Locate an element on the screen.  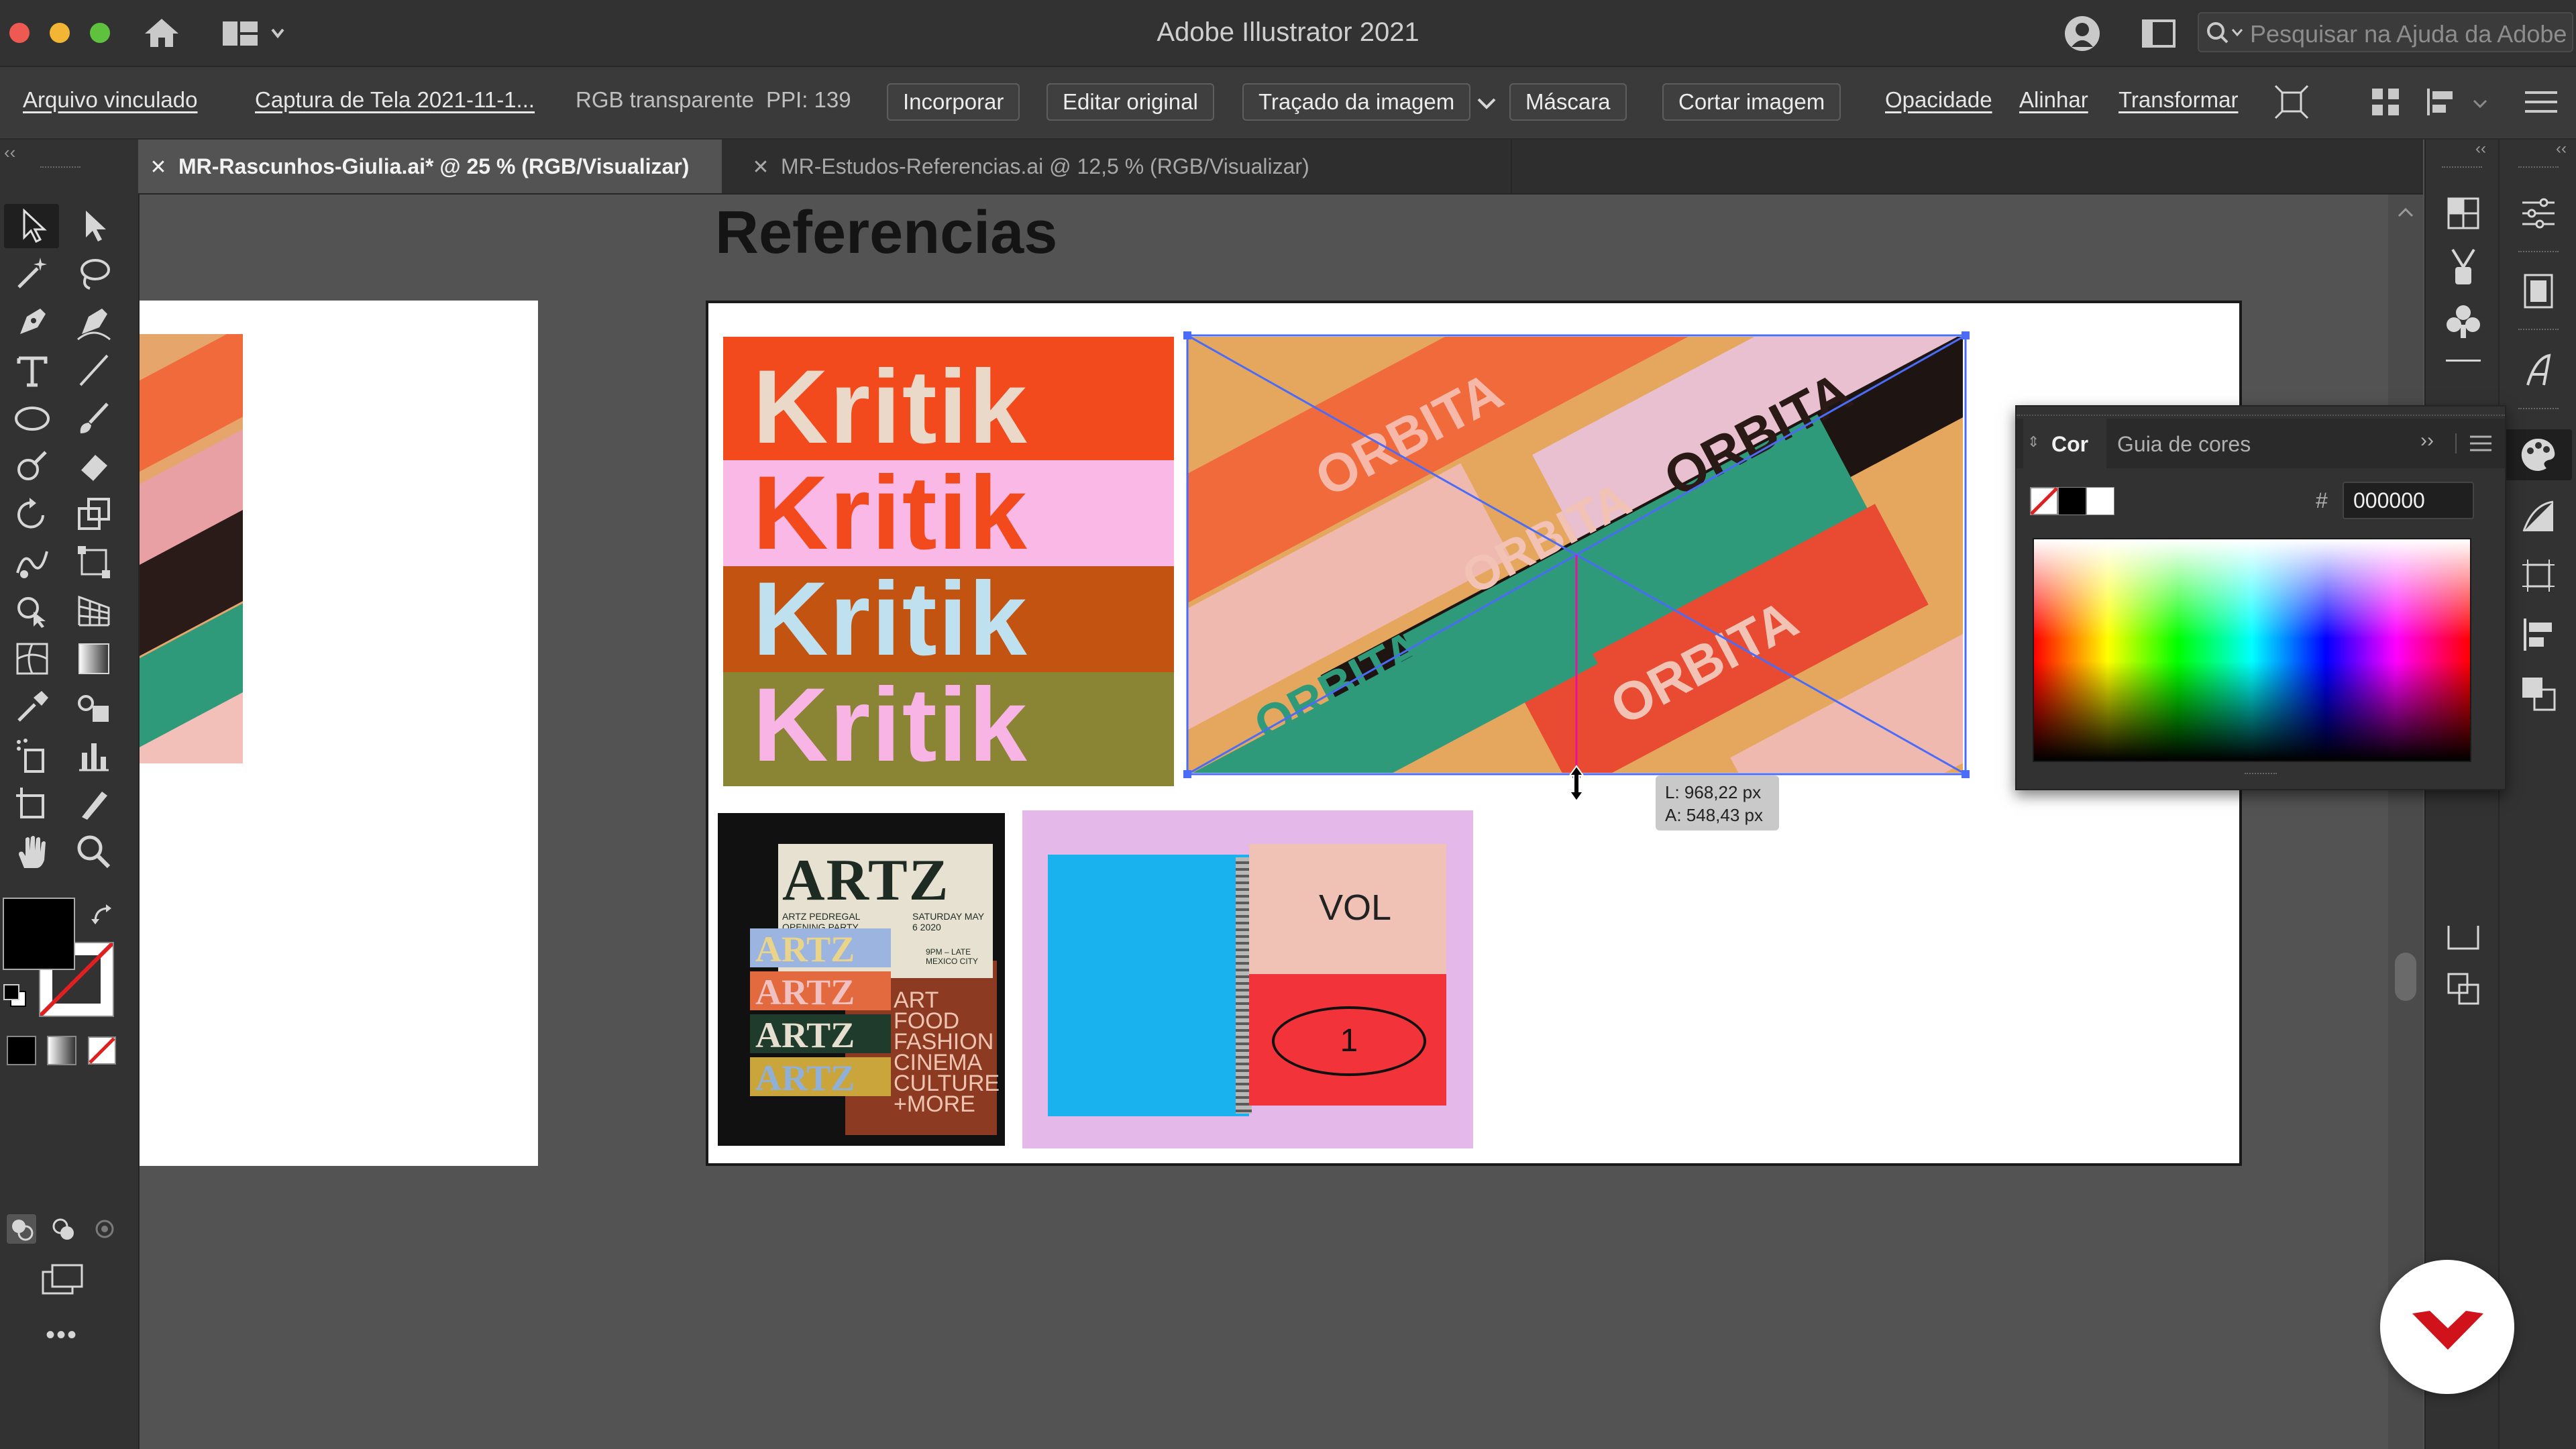
align-link: Alinhar is located at coordinates (2053, 100).